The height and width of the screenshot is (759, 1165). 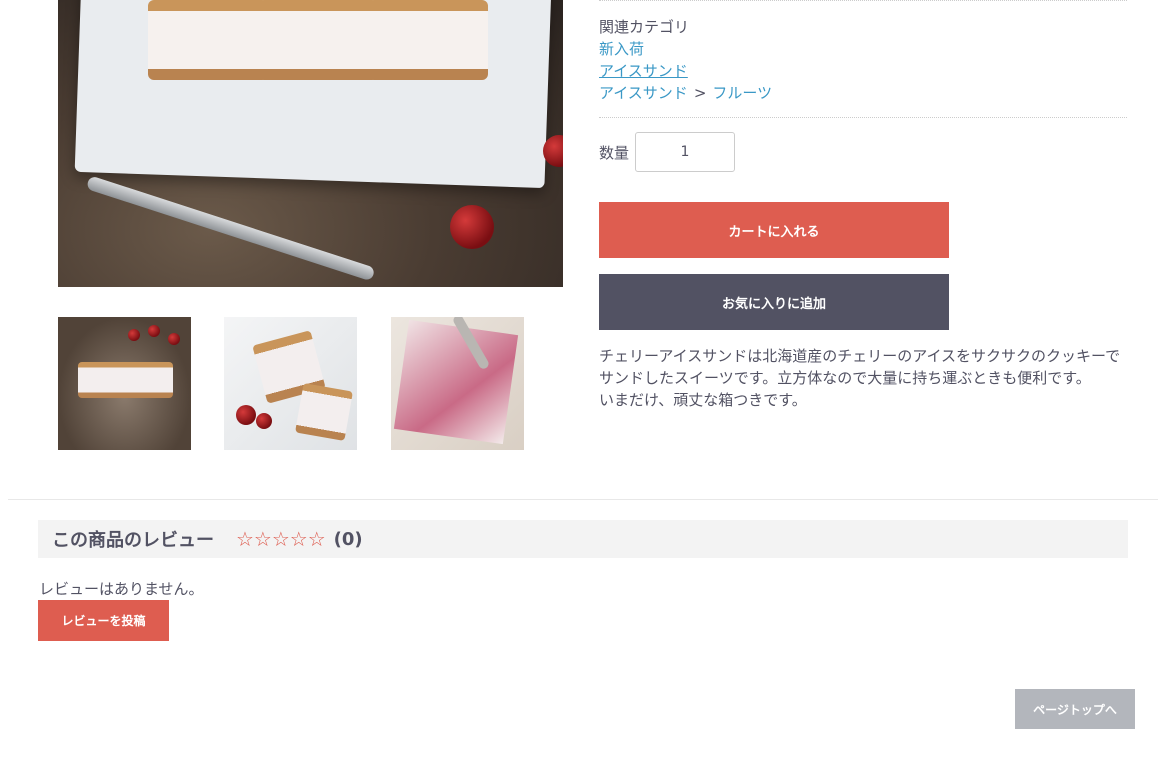 I want to click on page-top-button: ページトップへ, so click(x=1075, y=709).